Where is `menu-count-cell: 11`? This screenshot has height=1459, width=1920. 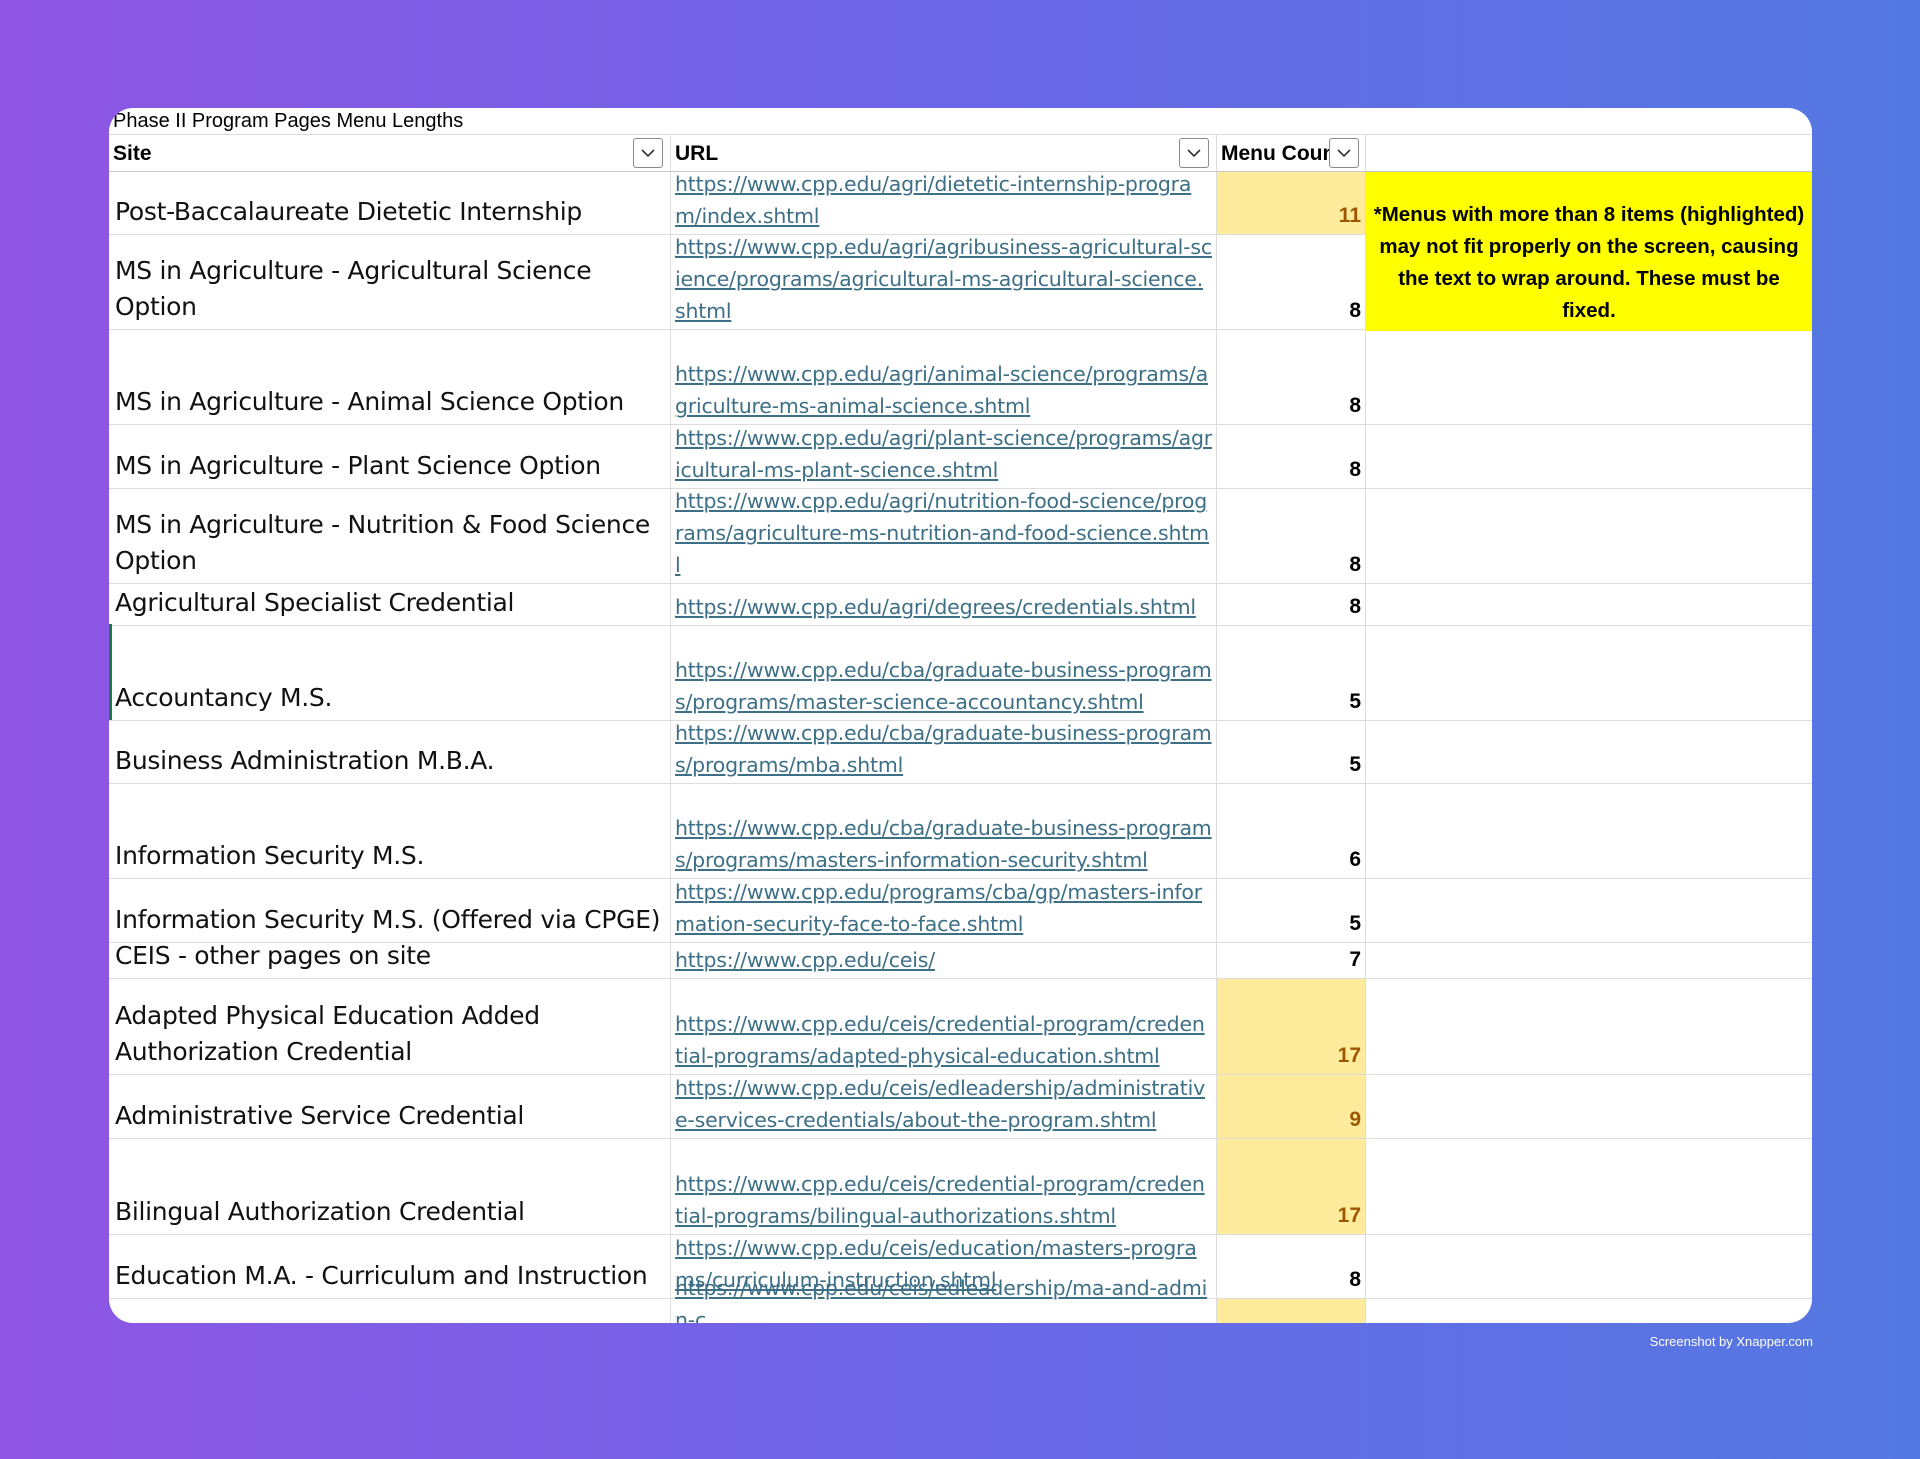
menu-count-cell: 11 is located at coordinates (1291, 203).